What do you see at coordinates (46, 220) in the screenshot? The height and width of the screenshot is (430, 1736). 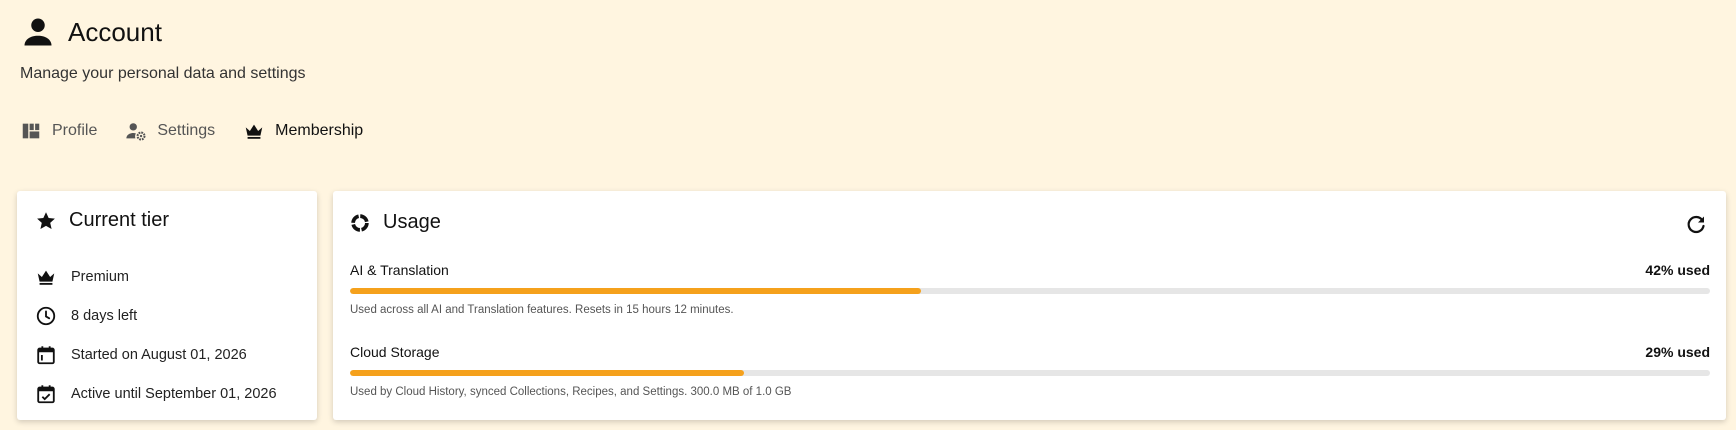 I see `star-icon` at bounding box center [46, 220].